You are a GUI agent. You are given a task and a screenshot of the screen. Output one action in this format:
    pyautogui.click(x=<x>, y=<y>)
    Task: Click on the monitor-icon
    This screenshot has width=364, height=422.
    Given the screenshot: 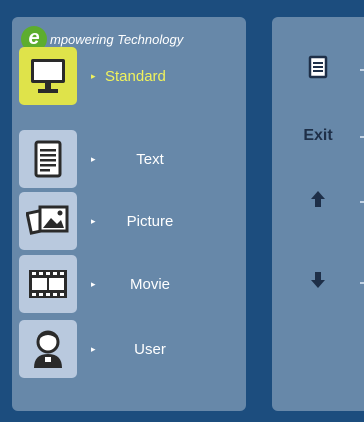 What is the action you would take?
    pyautogui.click(x=48, y=76)
    